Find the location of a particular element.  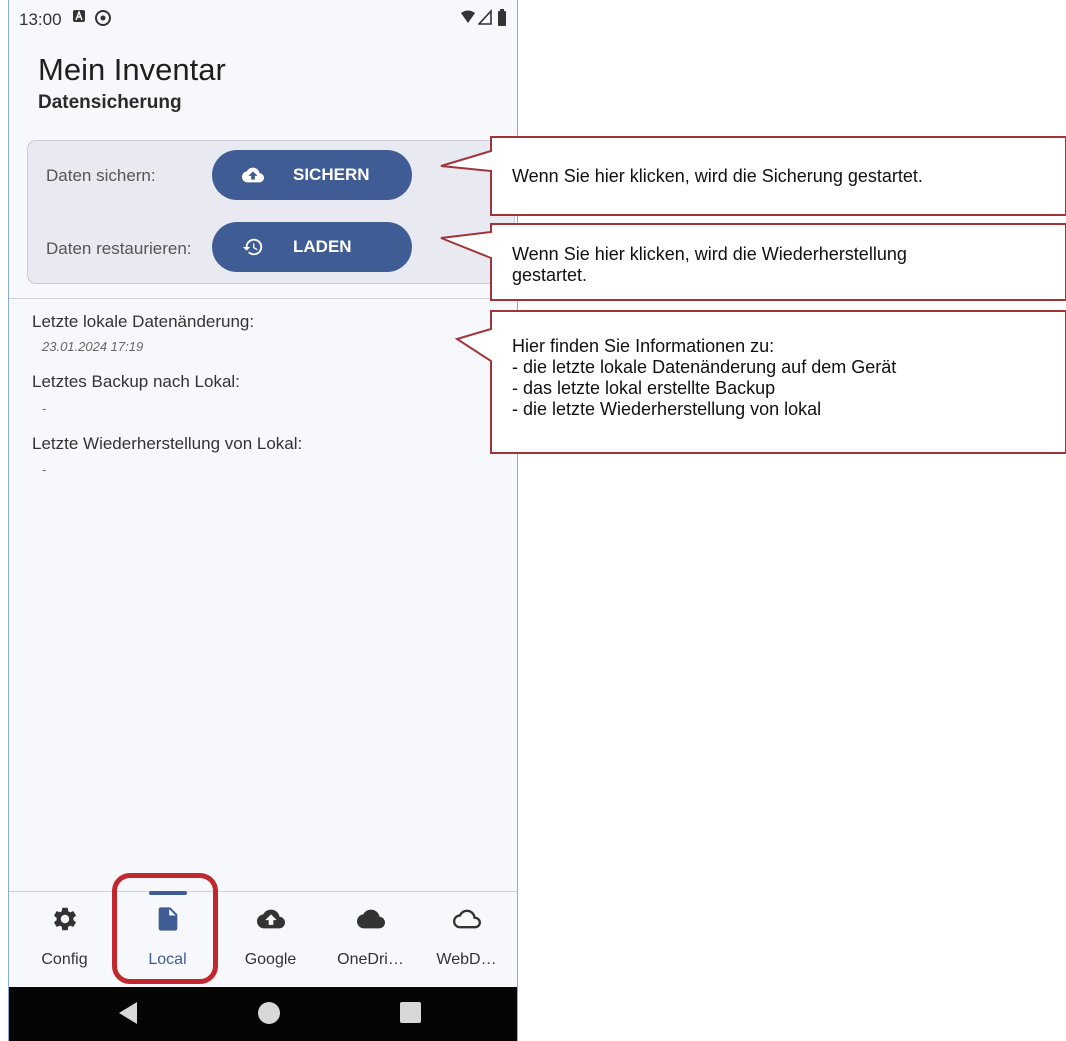

wifi-icon is located at coordinates (468, 16).